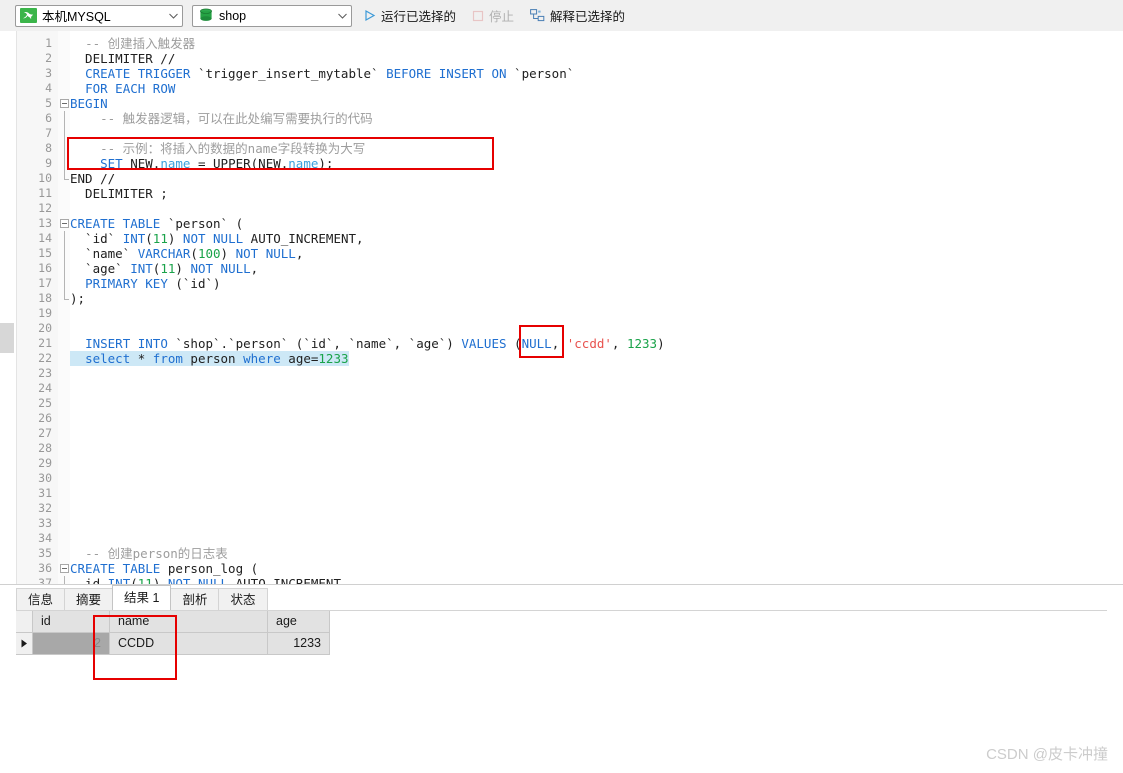 This screenshot has height=773, width=1123. Describe the element at coordinates (89, 599) in the screenshot. I see `tab-item: 摘要` at that location.